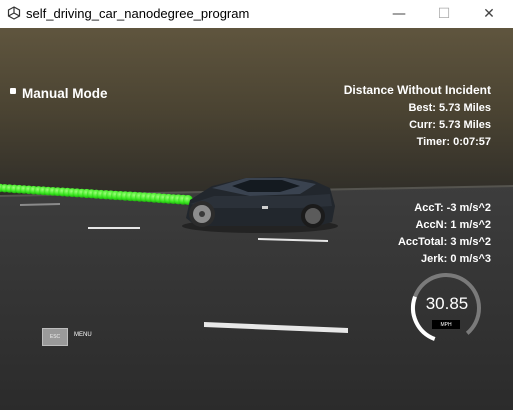 This screenshot has width=513, height=410. Describe the element at coordinates (138, 13) in the screenshot. I see `window-title: self_driving_car_nanodegree_program` at that location.